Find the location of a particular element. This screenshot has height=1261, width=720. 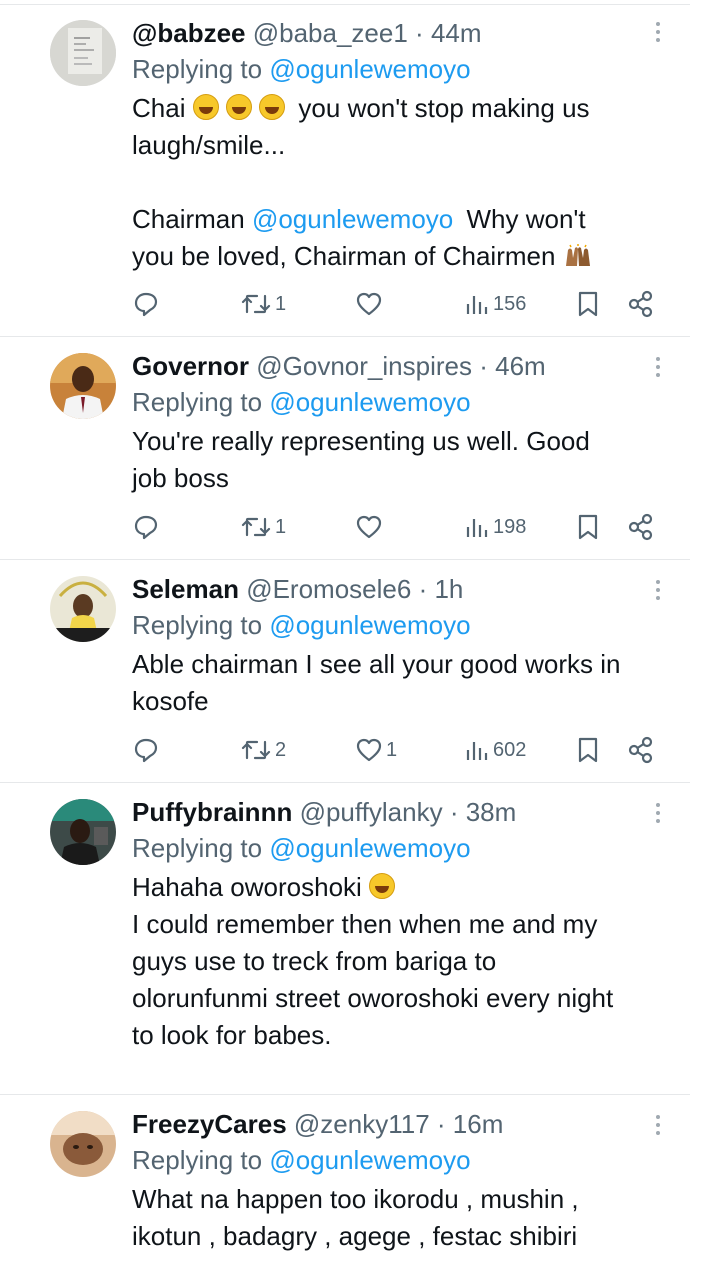

view-count: 602 is located at coordinates (510, 749).